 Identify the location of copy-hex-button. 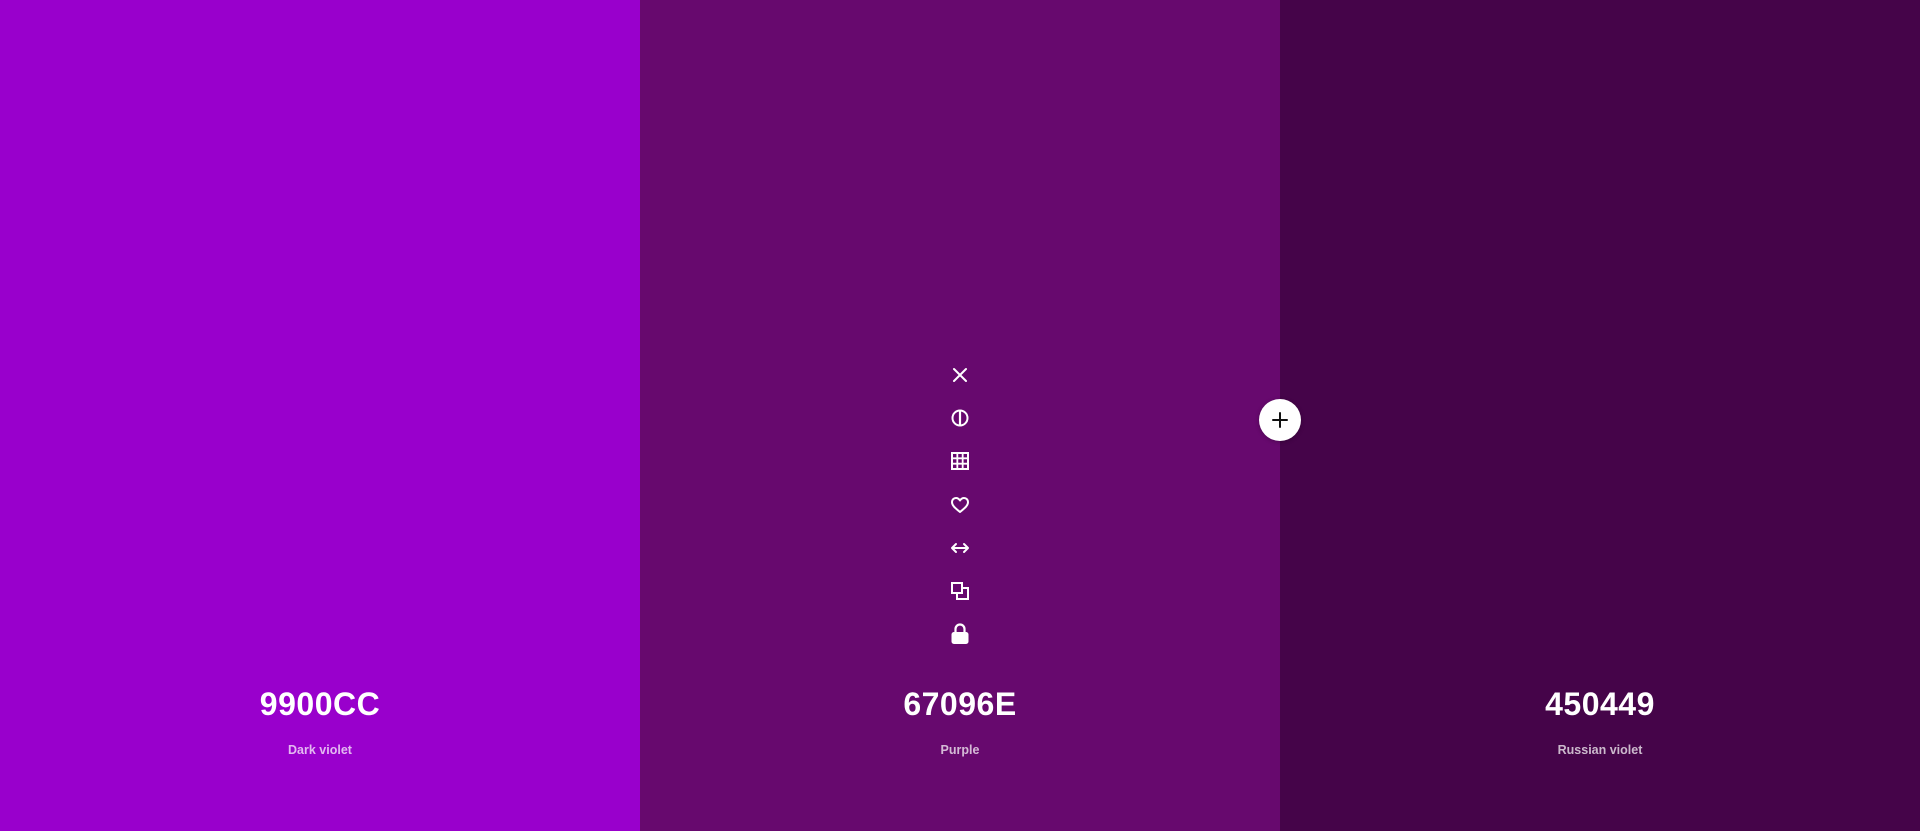
(960, 590).